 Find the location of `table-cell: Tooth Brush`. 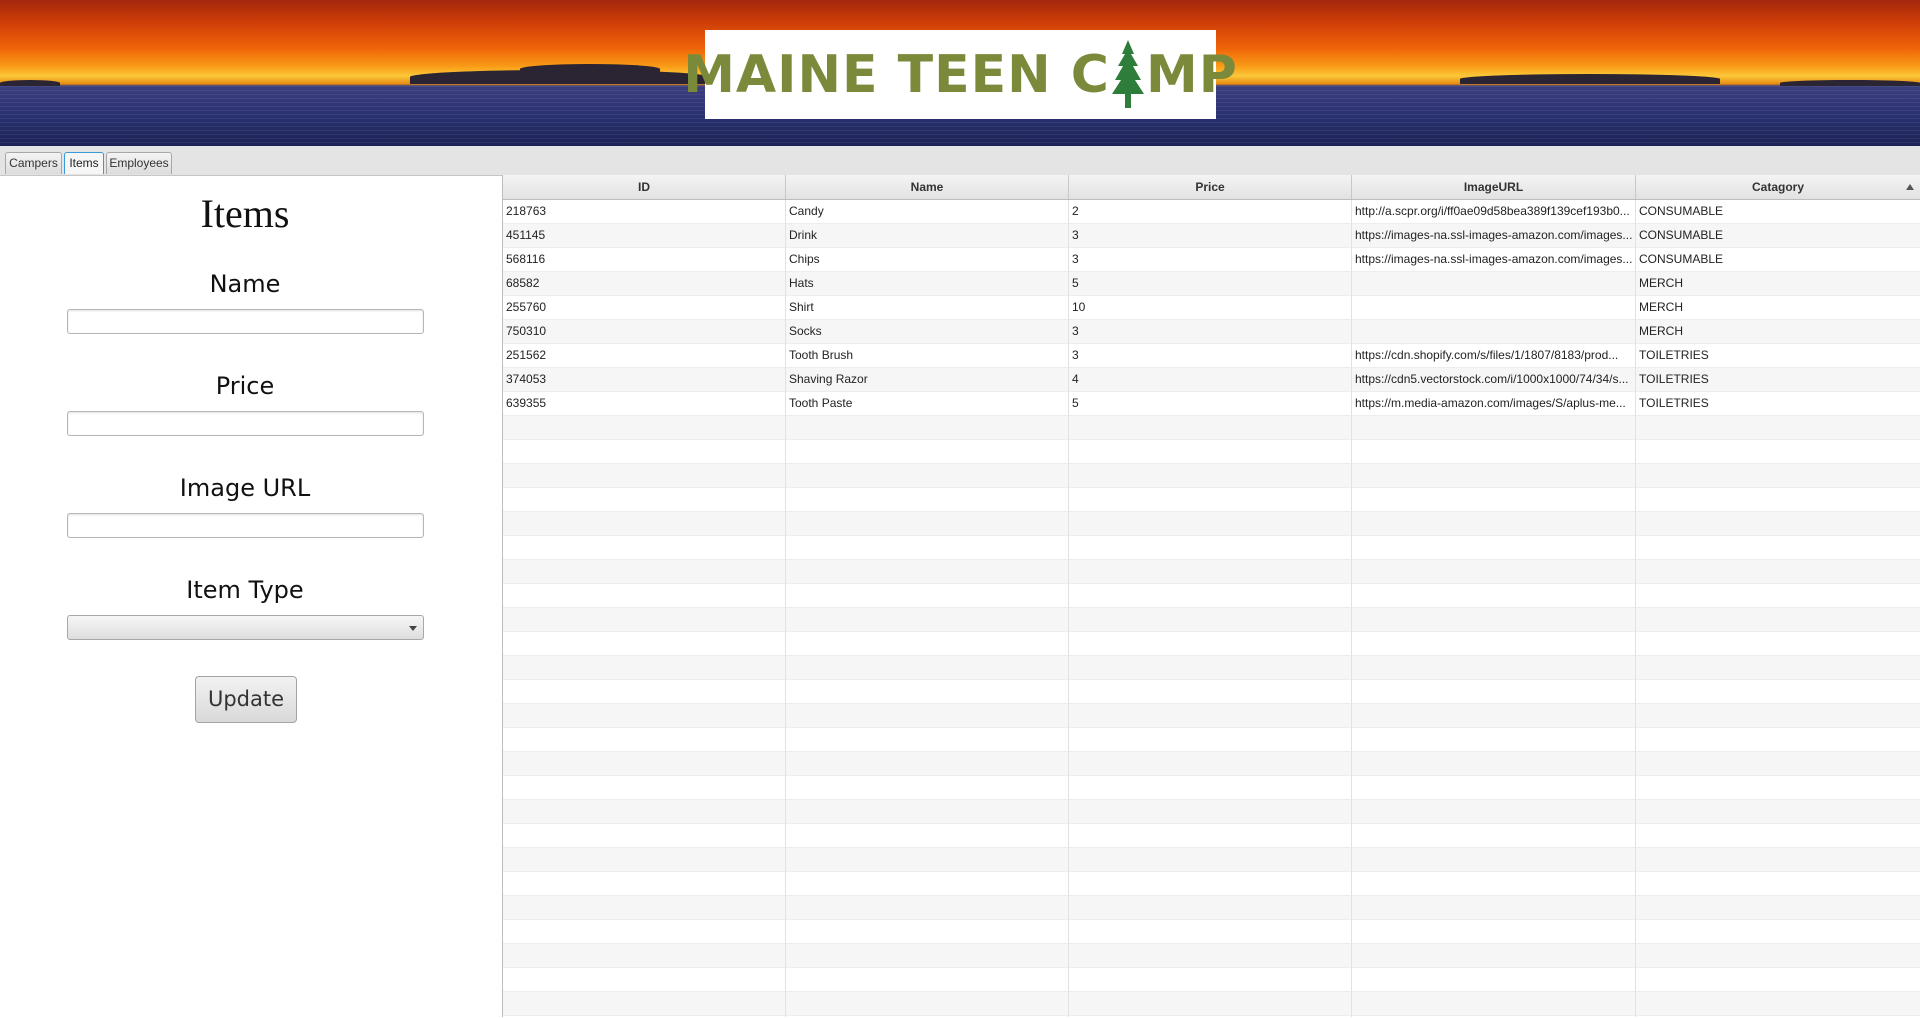

table-cell: Tooth Brush is located at coordinates (927, 356).